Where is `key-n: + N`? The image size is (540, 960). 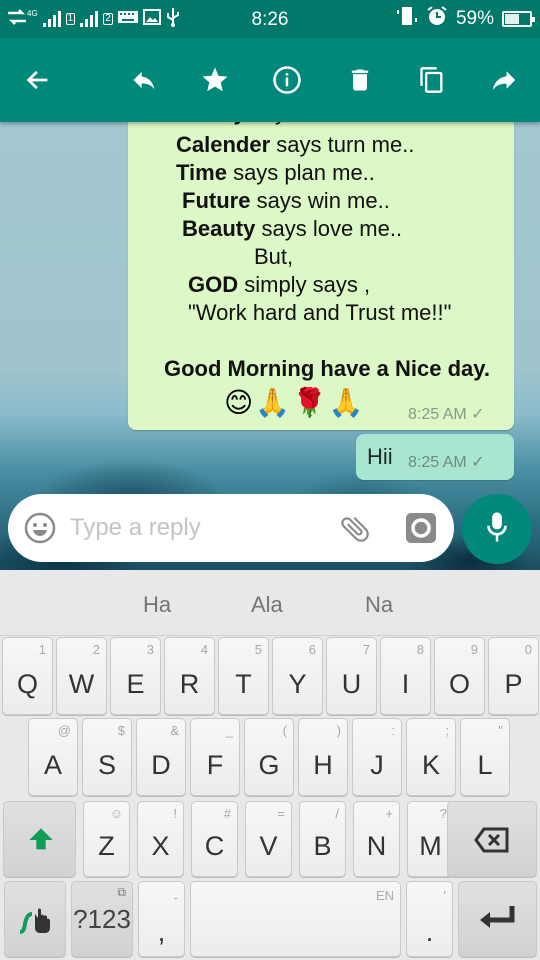
key-n: + N is located at coordinates (376, 839).